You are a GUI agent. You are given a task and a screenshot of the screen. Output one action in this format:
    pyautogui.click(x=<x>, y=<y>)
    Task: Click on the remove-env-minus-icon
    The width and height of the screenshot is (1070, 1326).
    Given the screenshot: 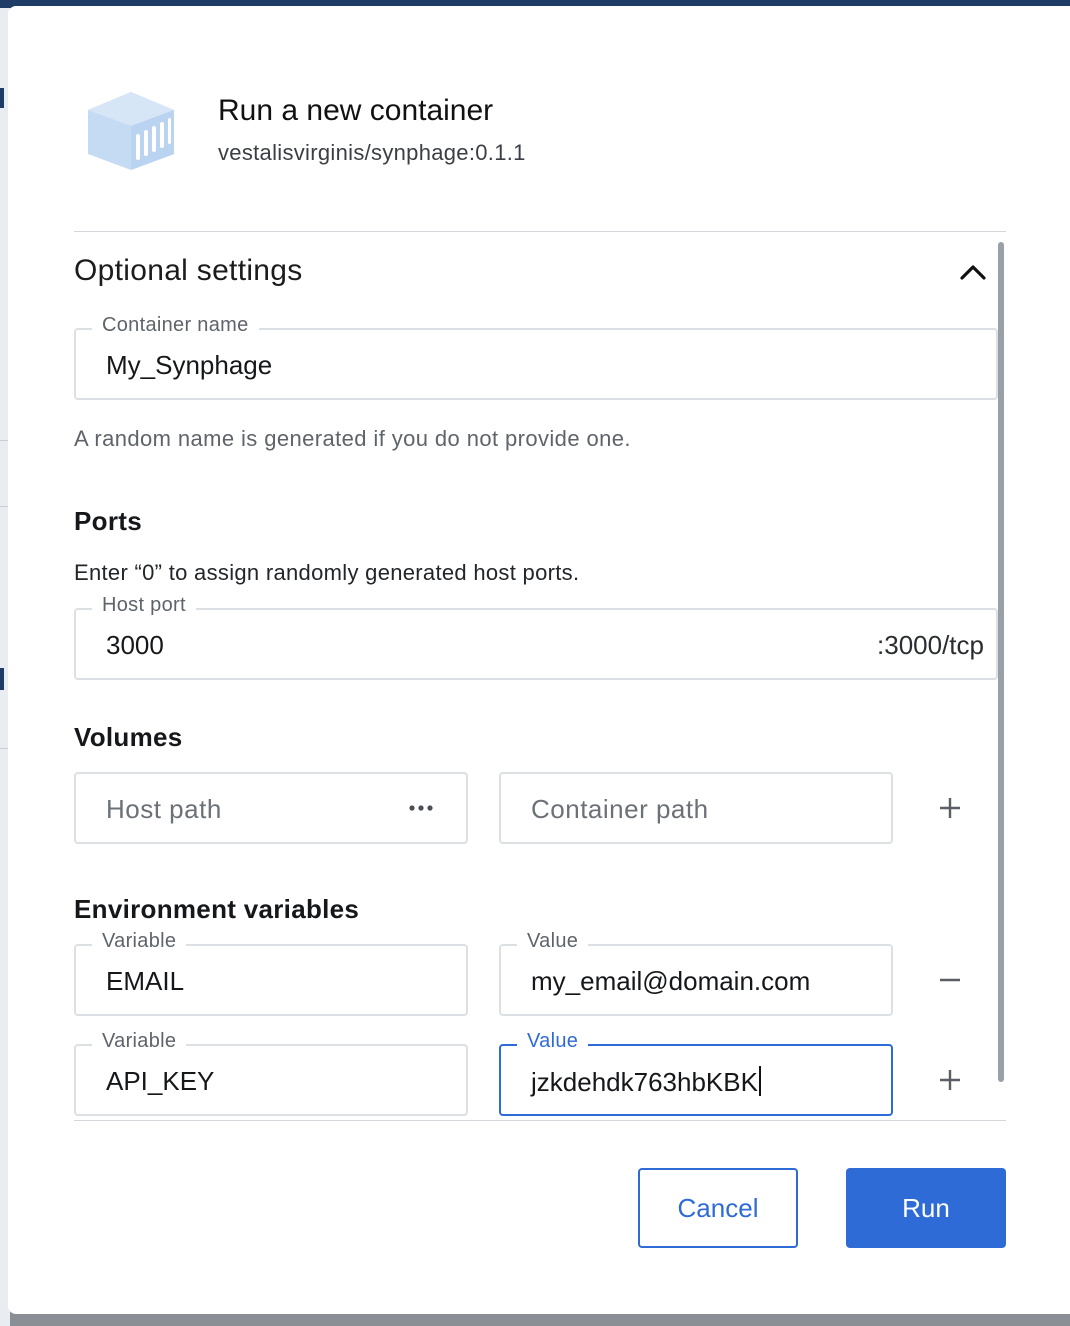 What is the action you would take?
    pyautogui.click(x=950, y=980)
    